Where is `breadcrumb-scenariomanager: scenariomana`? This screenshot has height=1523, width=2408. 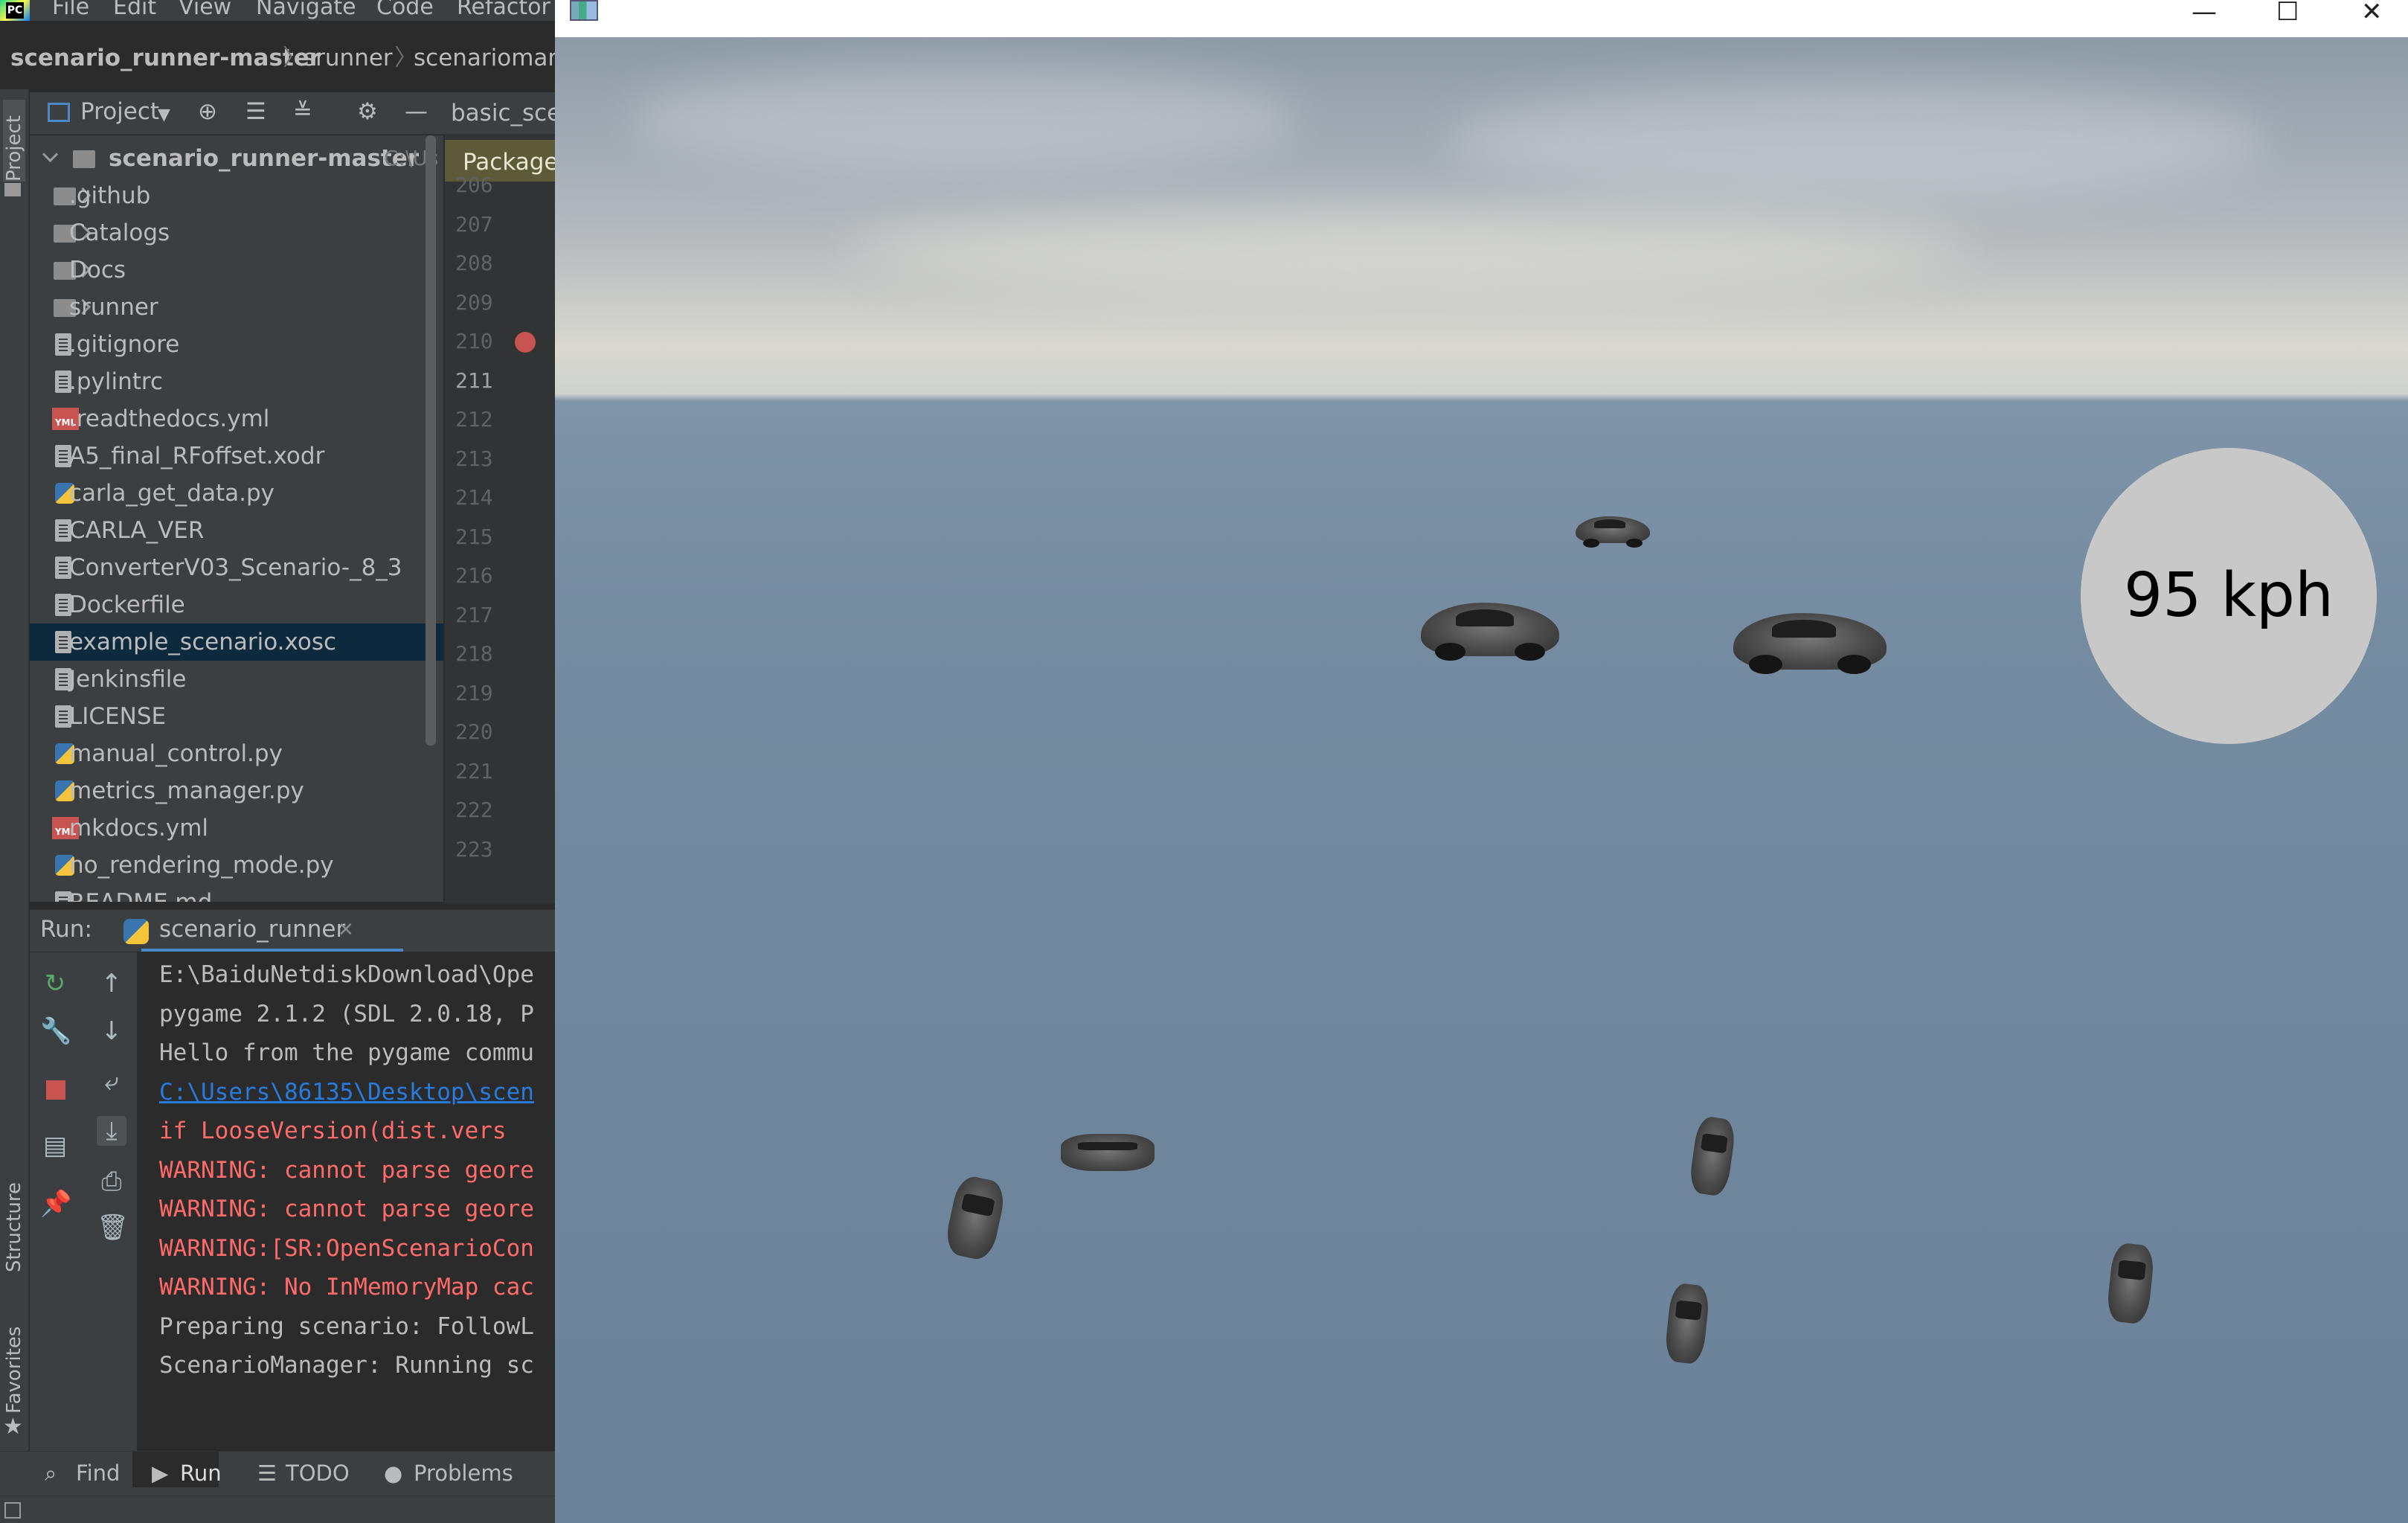
breadcrumb-scenariomanager: scenariomana is located at coordinates (484, 58).